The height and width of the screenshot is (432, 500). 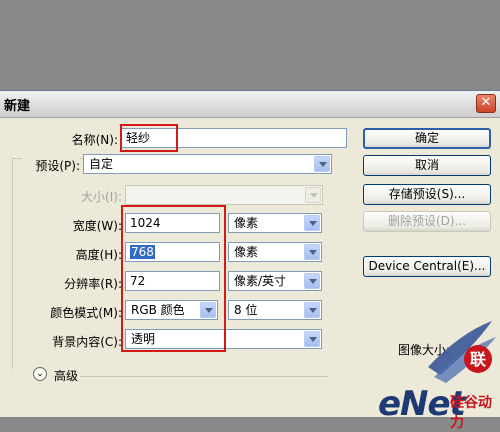 I want to click on resolution-unit-value: 像素/英寸, so click(x=260, y=281).